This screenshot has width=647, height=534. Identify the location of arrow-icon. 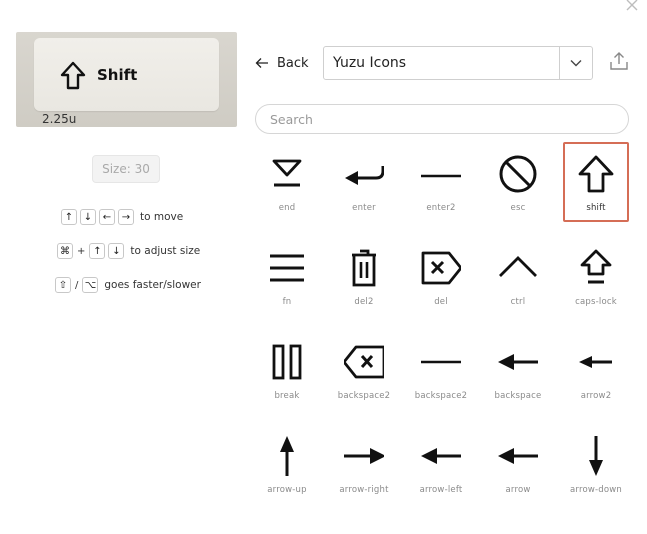
(518, 456).